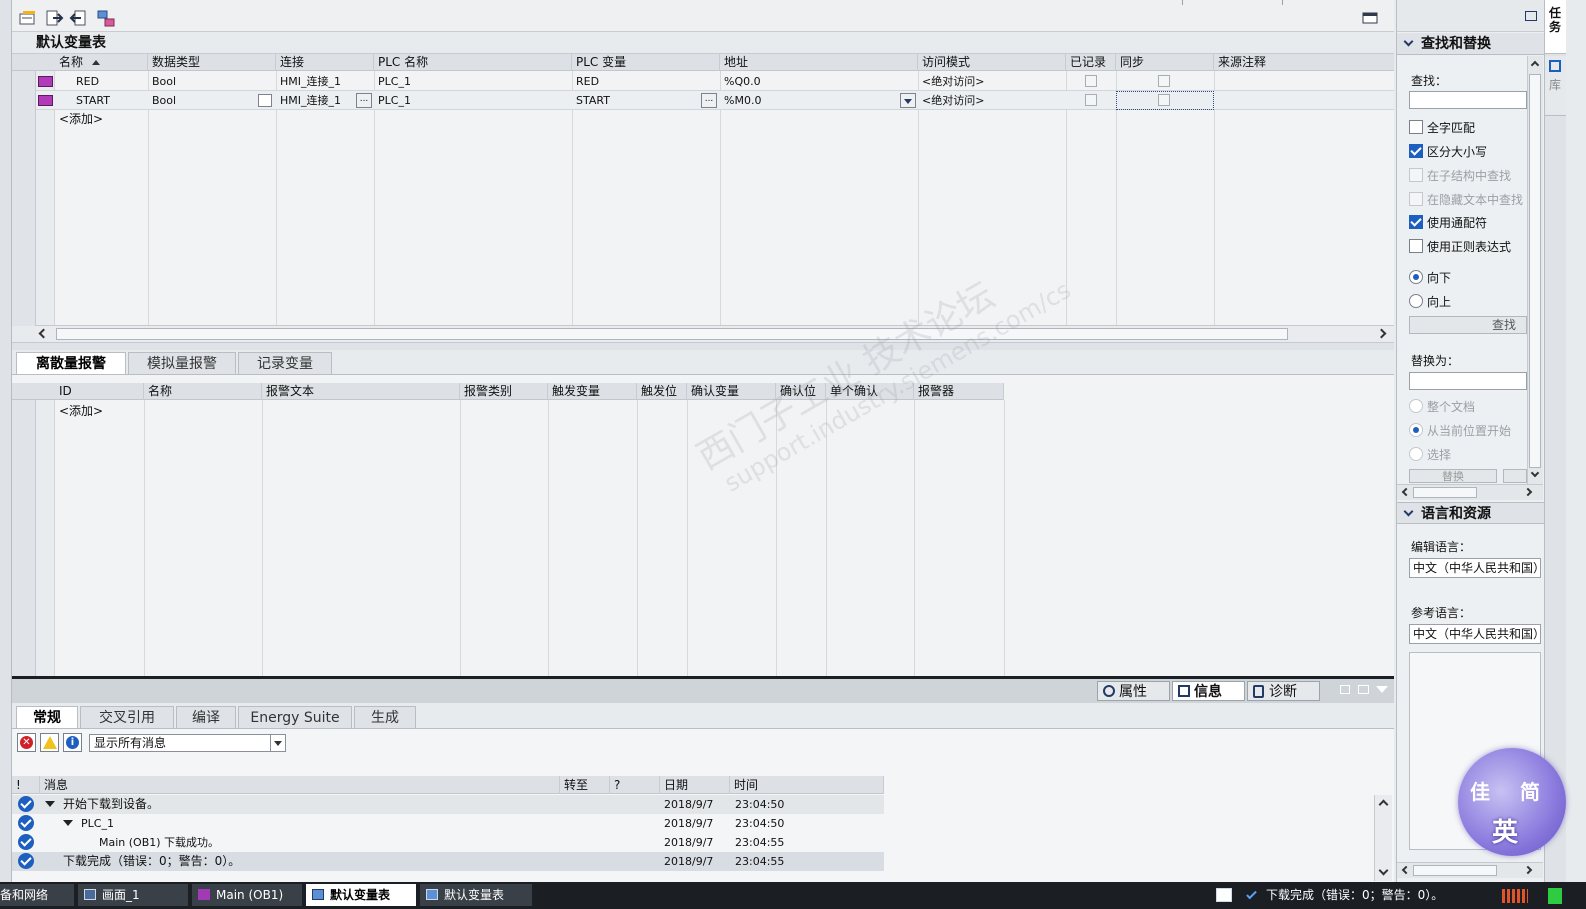 The width and height of the screenshot is (1586, 909). What do you see at coordinates (1471, 513) in the screenshot?
I see `language-header: 语言和资源` at bounding box center [1471, 513].